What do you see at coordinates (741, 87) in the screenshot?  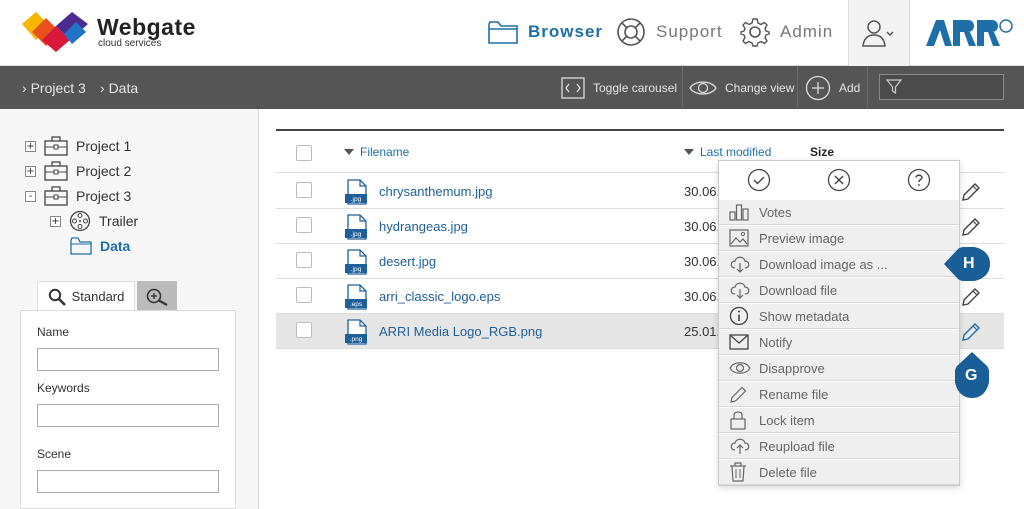 I see `change-view-button: Change view` at bounding box center [741, 87].